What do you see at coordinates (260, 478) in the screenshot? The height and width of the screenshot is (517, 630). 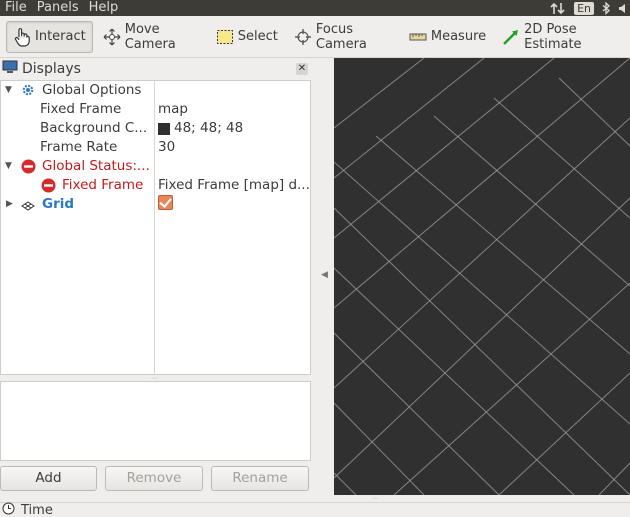 I see `rename-display-button: Rename` at bounding box center [260, 478].